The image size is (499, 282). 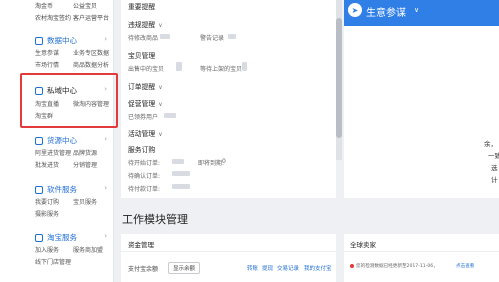 I want to click on section-header-data-center: 数据中心, so click(x=56, y=40).